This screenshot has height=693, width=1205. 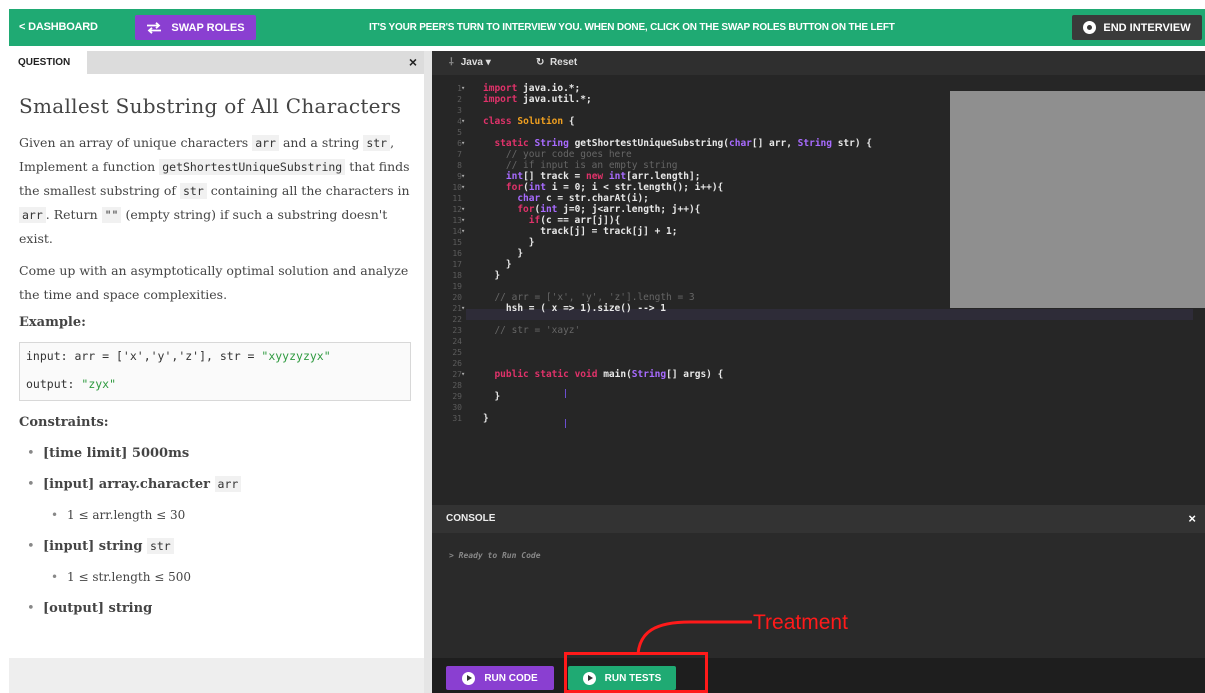 I want to click on line-number: 6, so click(x=459, y=143).